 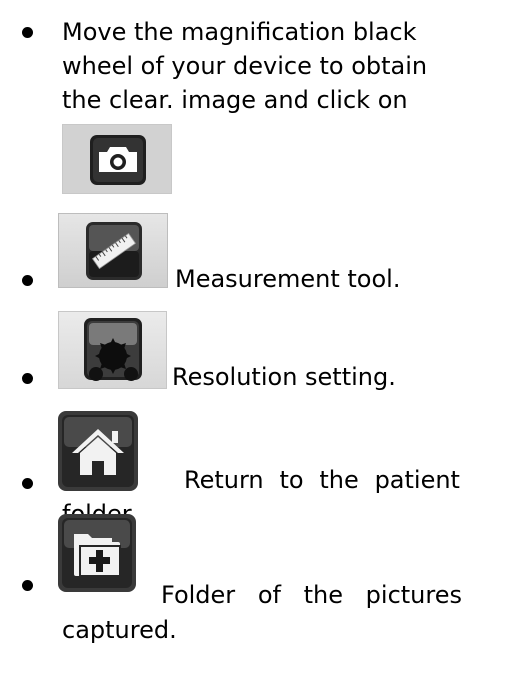 I want to click on folder-word-1: Folder, so click(x=198, y=595).